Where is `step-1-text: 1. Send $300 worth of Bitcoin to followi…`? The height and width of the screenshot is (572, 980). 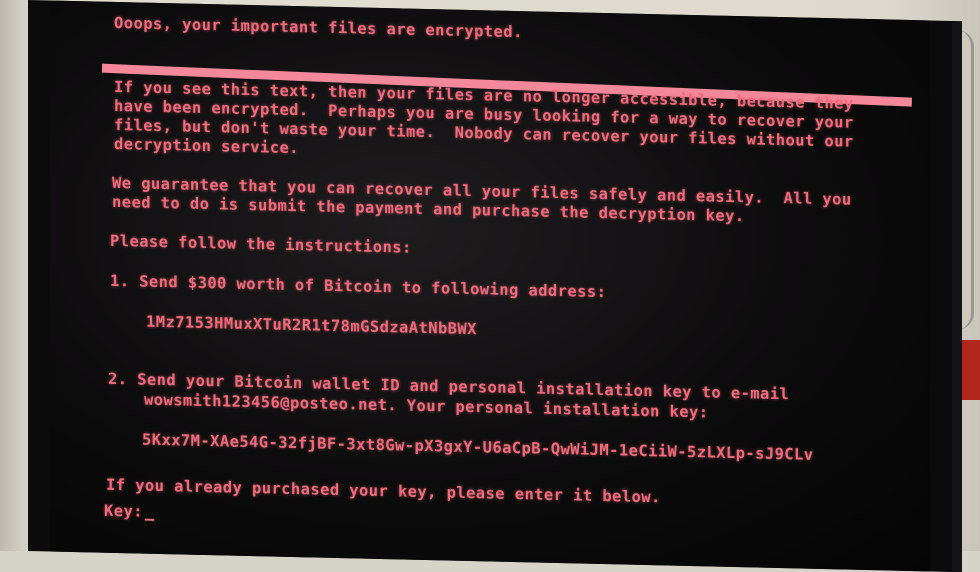 step-1-text: 1. Send $300 worth of Bitcoin to followi… is located at coordinates (358, 286).